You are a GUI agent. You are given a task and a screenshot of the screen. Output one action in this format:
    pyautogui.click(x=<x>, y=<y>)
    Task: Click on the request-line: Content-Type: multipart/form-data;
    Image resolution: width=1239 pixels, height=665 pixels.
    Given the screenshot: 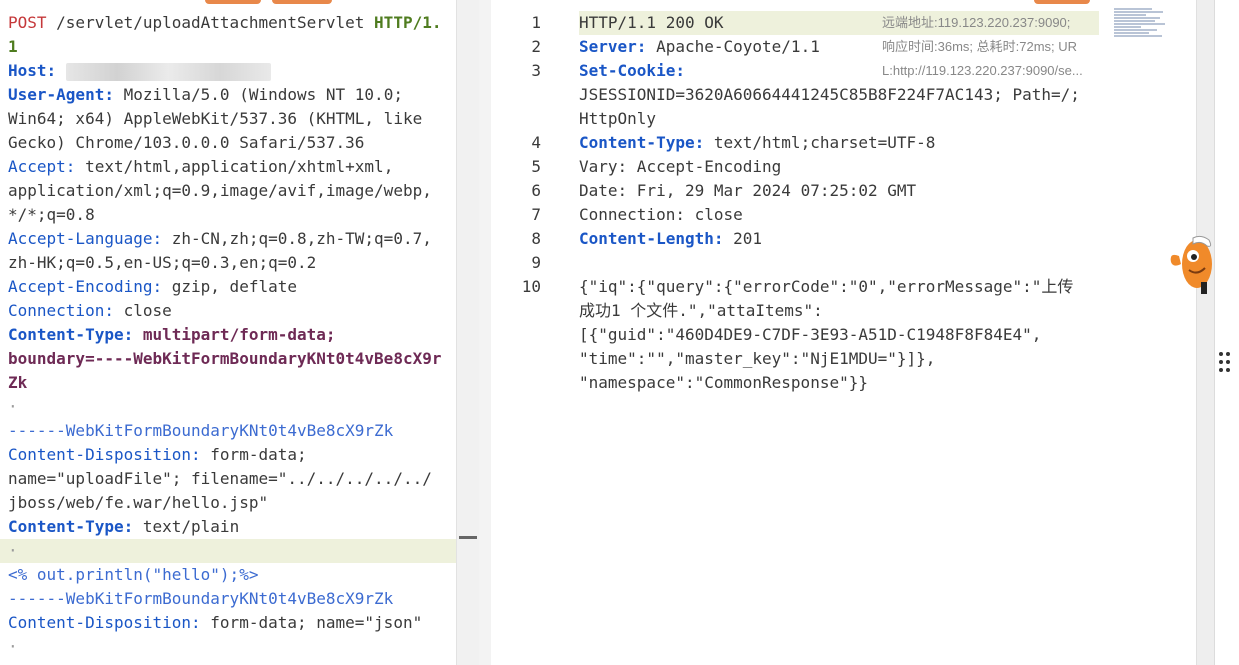 What is the action you would take?
    pyautogui.click(x=232, y=335)
    